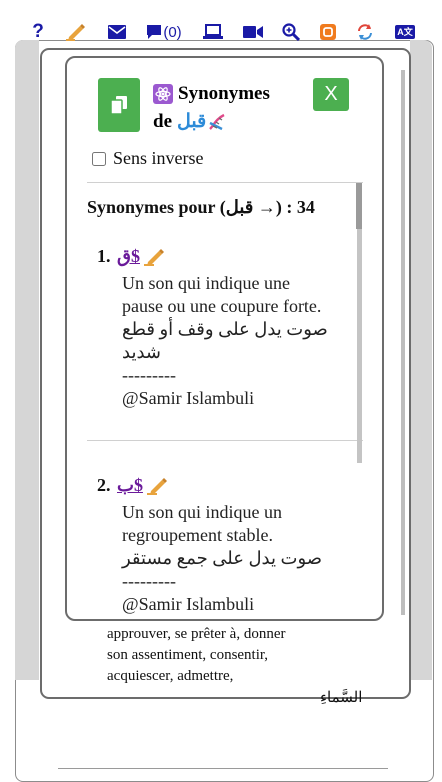 This screenshot has width=442, height=782. What do you see at coordinates (172, 32) in the screenshot?
I see `comments-count: (0)` at bounding box center [172, 32].